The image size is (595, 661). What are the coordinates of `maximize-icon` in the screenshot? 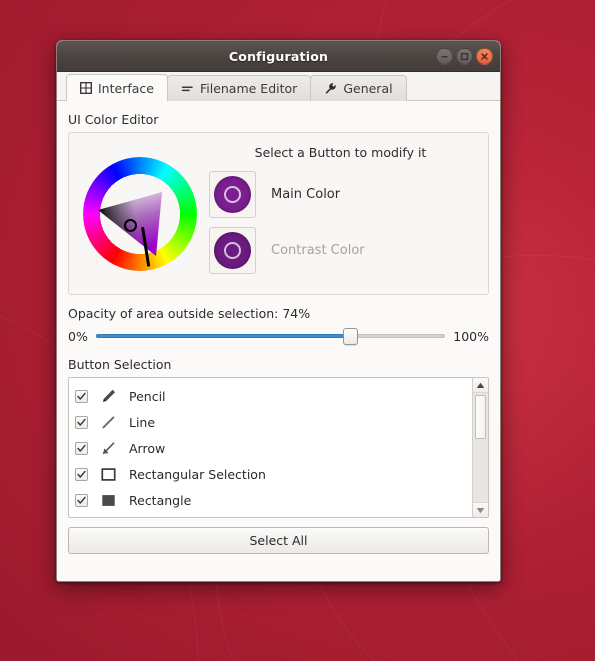 It's located at (464, 56).